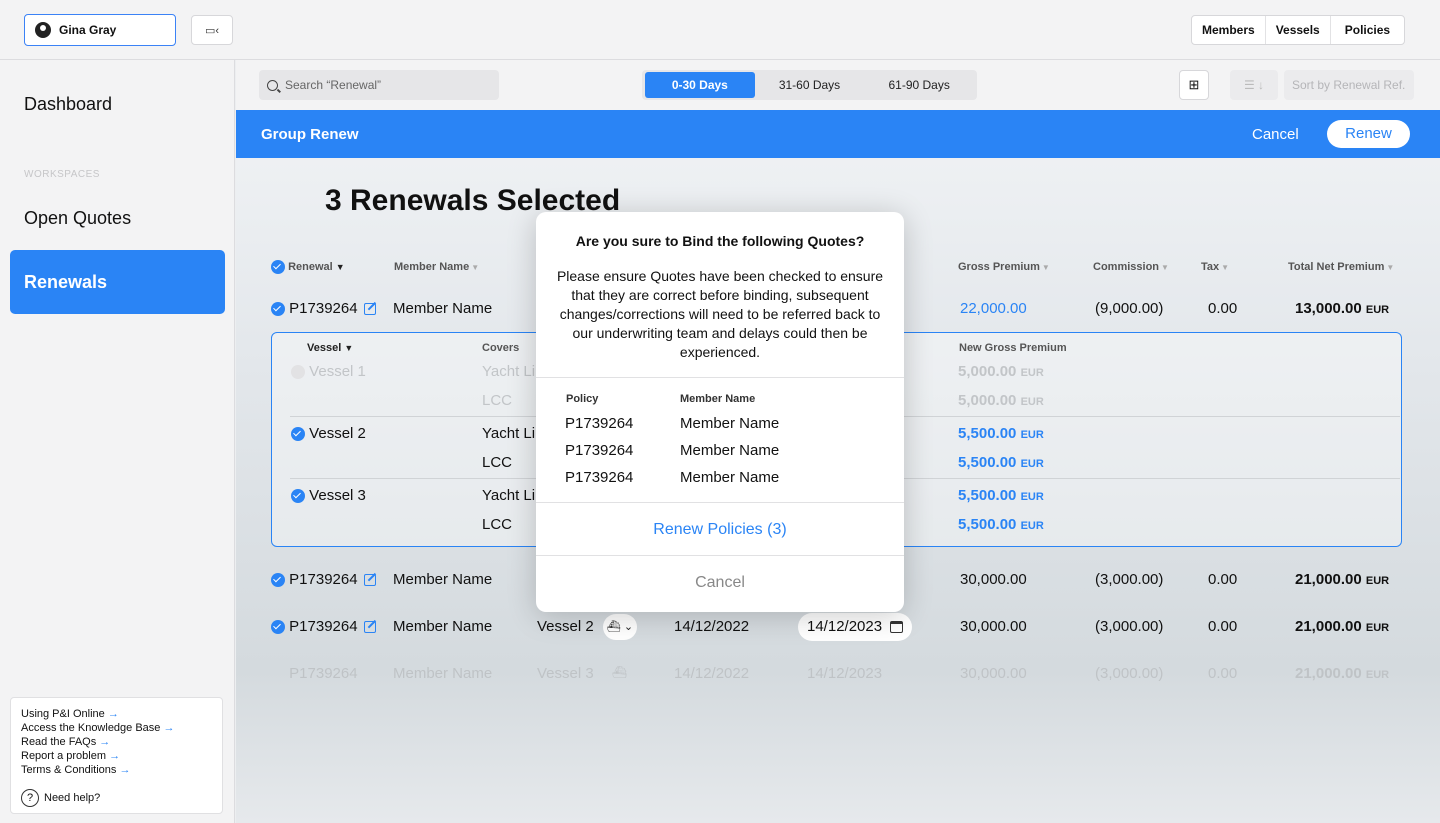 The height and width of the screenshot is (823, 1440). I want to click on user-avatar-icon, so click(43, 30).